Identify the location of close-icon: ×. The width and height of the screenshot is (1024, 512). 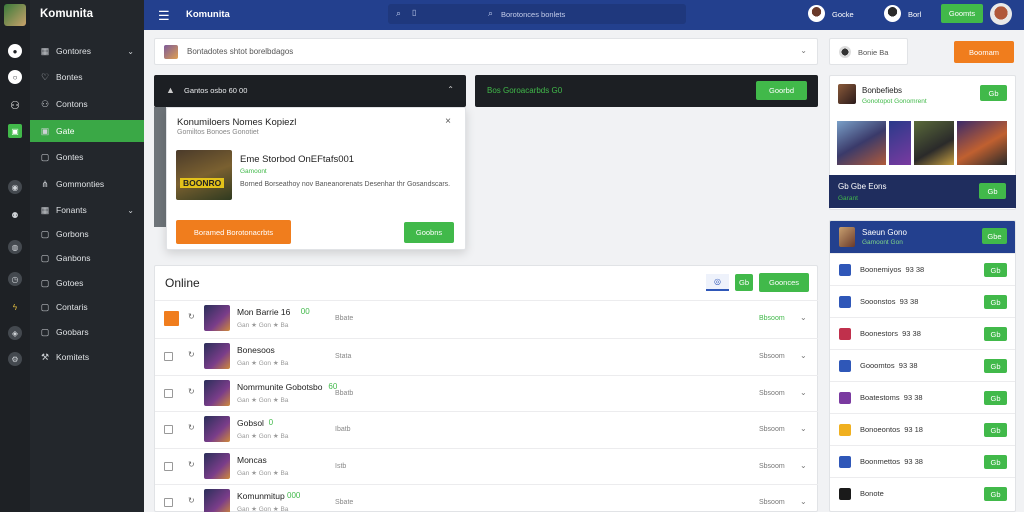
(448, 121).